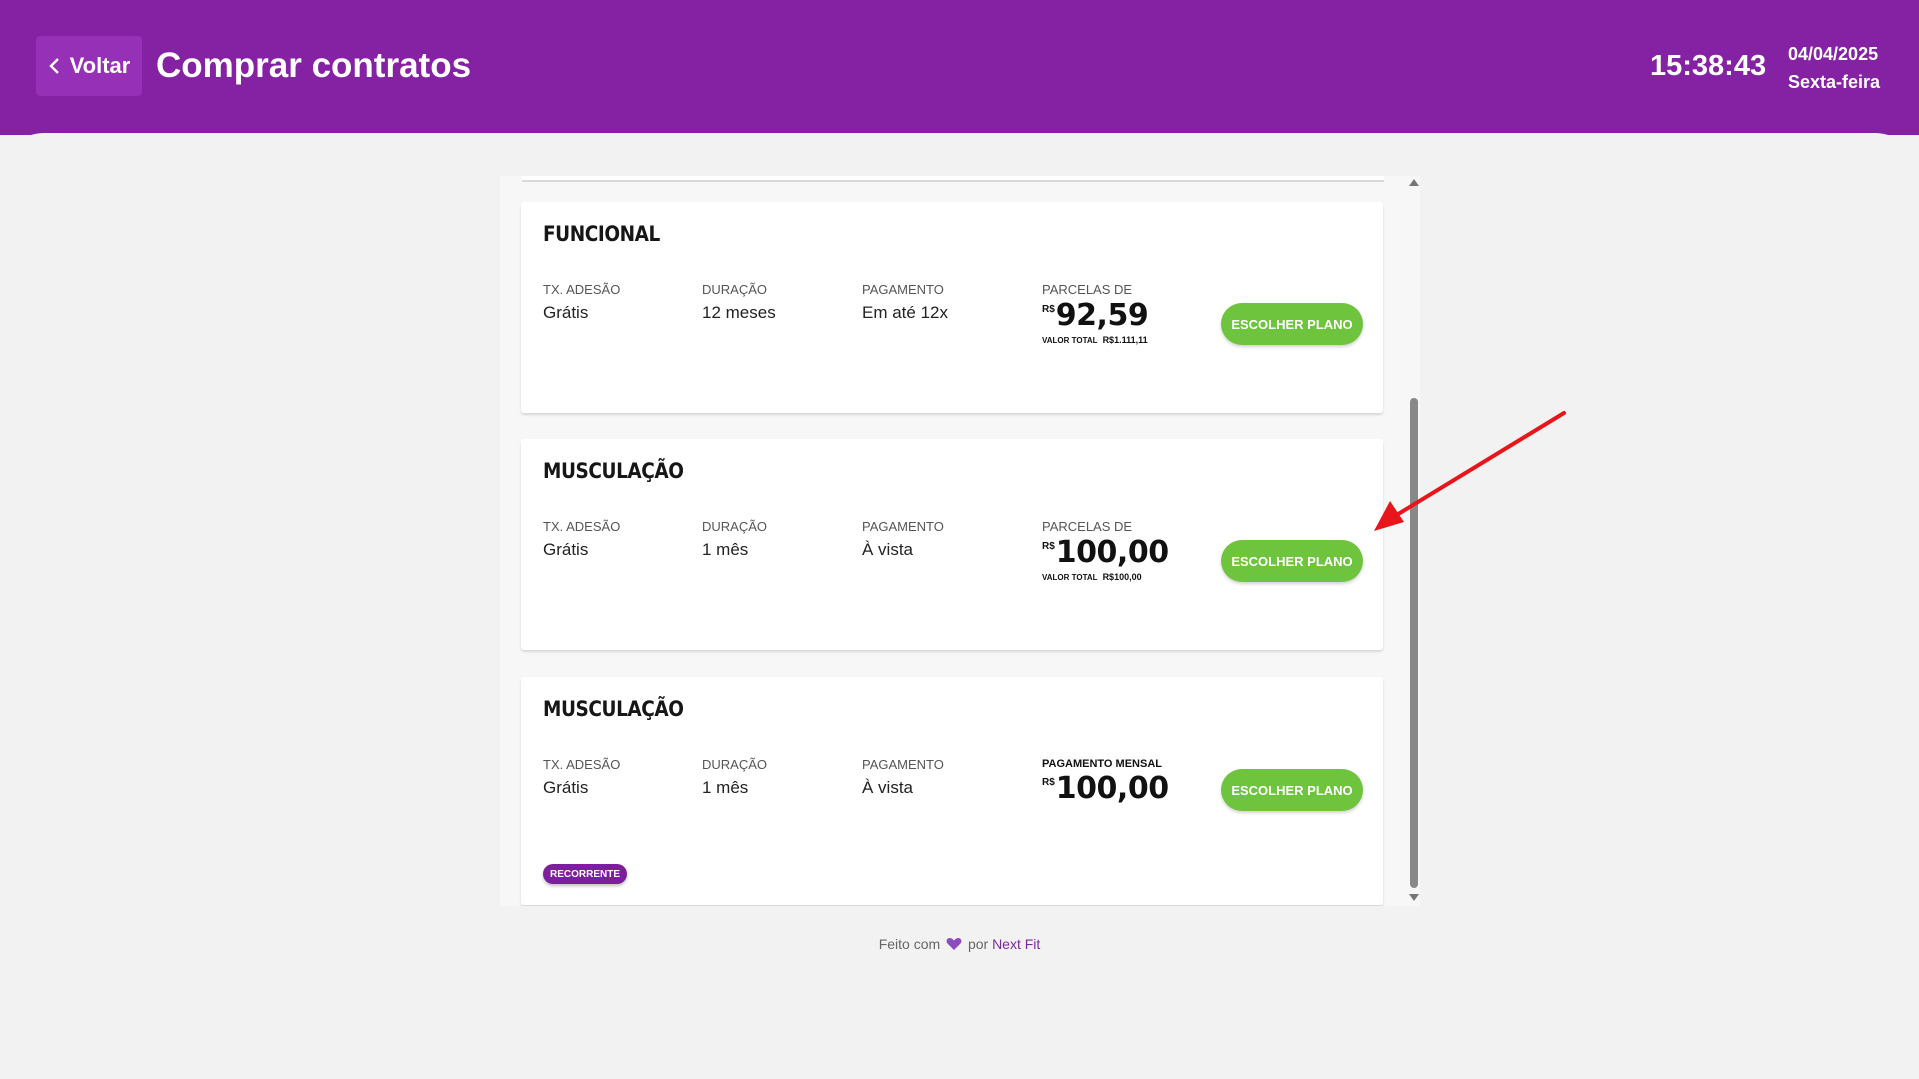 This screenshot has height=1079, width=1919. I want to click on payment-column: PAGAMENTO Em até 12x, so click(905, 303).